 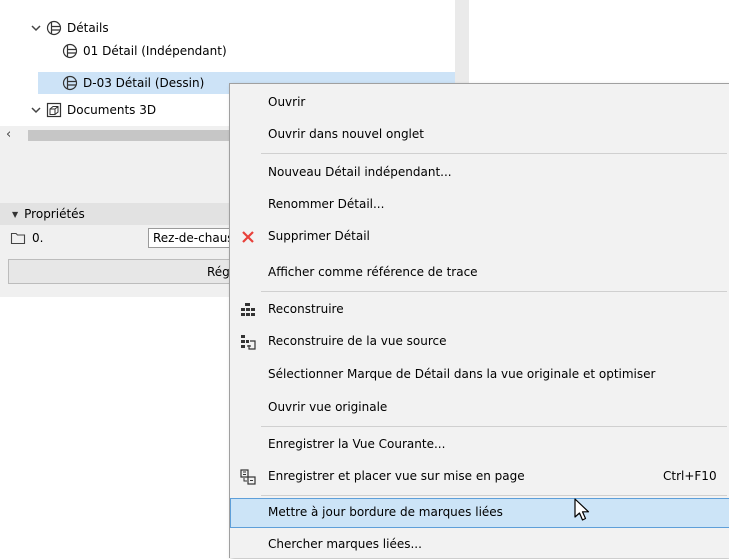 I want to click on menu-item-shortcut: Ctrl+F10, so click(x=690, y=476).